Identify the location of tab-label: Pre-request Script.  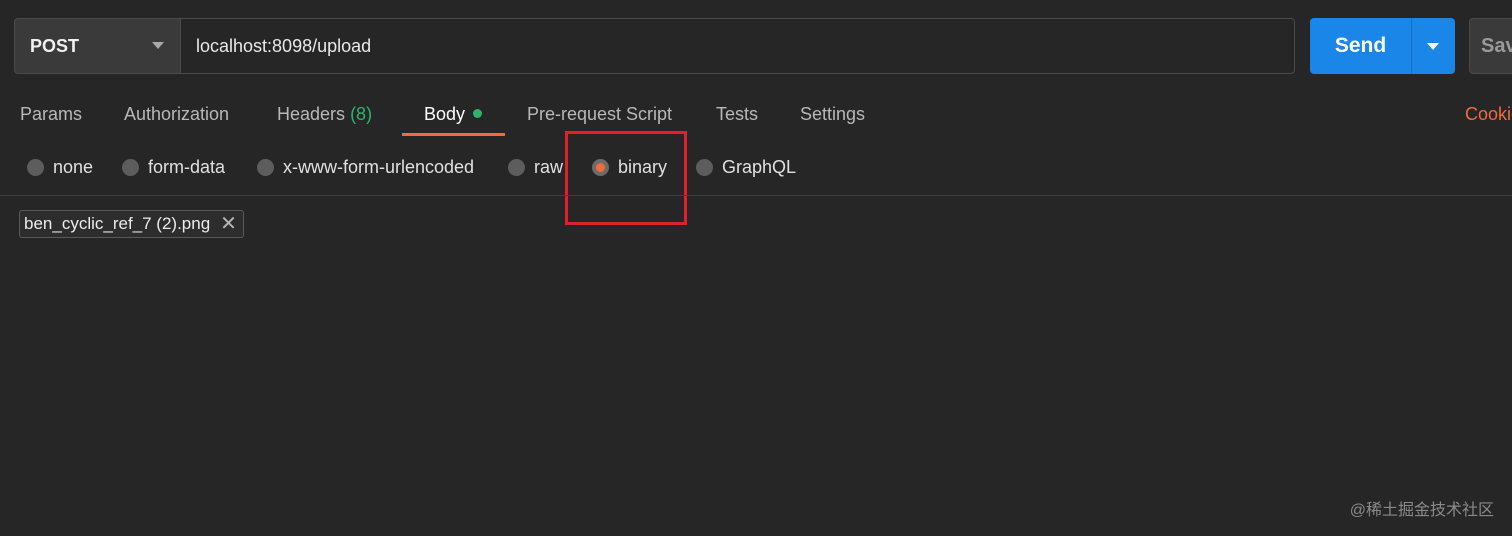
(600, 114).